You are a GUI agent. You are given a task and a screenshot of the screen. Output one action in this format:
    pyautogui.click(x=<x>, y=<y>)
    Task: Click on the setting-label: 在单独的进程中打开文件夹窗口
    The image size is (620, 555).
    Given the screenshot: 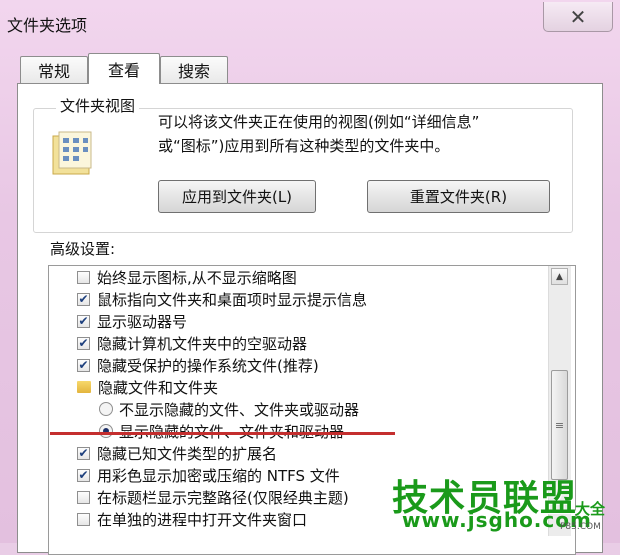 What is the action you would take?
    pyautogui.click(x=202, y=519)
    